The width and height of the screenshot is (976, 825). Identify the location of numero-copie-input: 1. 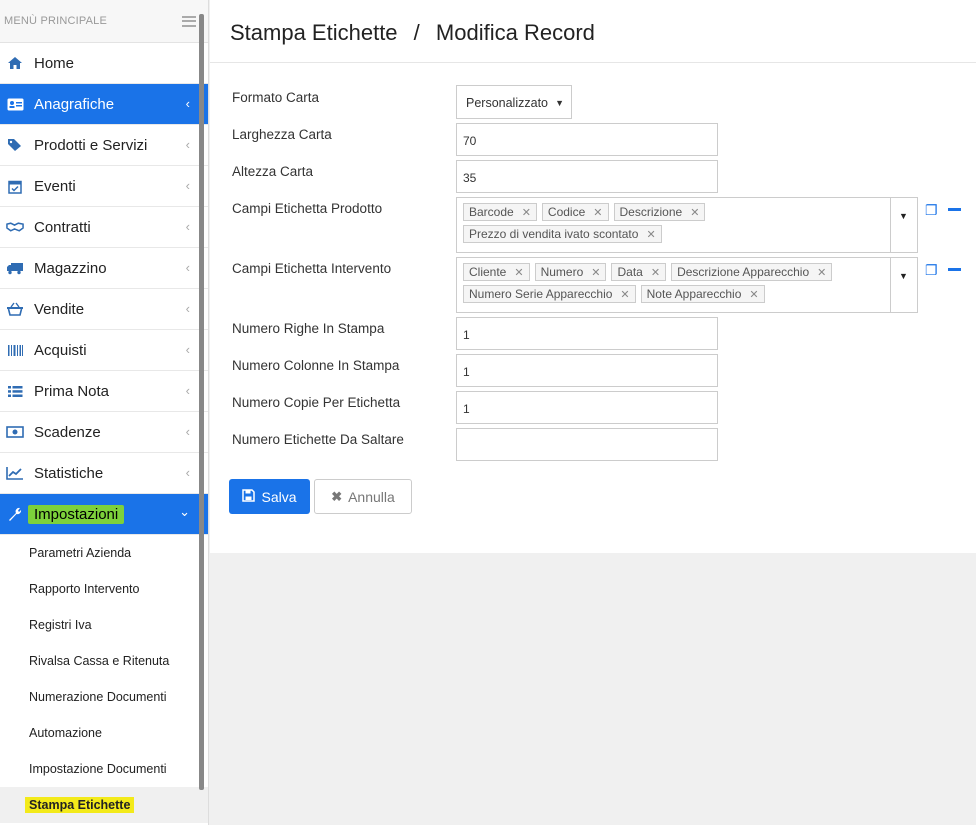
(587, 407).